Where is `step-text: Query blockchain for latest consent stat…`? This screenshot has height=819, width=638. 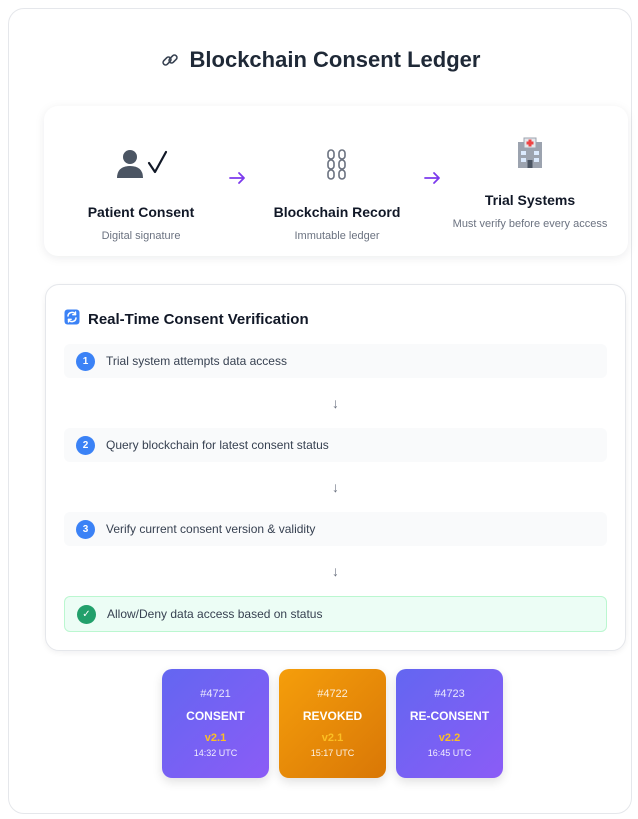
step-text: Query blockchain for latest consent stat… is located at coordinates (217, 445).